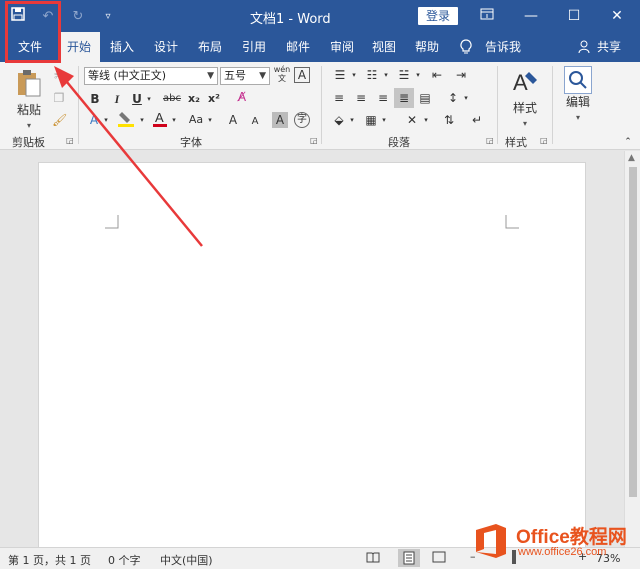 The image size is (640, 569). What do you see at coordinates (29, 99) in the screenshot?
I see `paste-button: 粘贴 ▾` at bounding box center [29, 99].